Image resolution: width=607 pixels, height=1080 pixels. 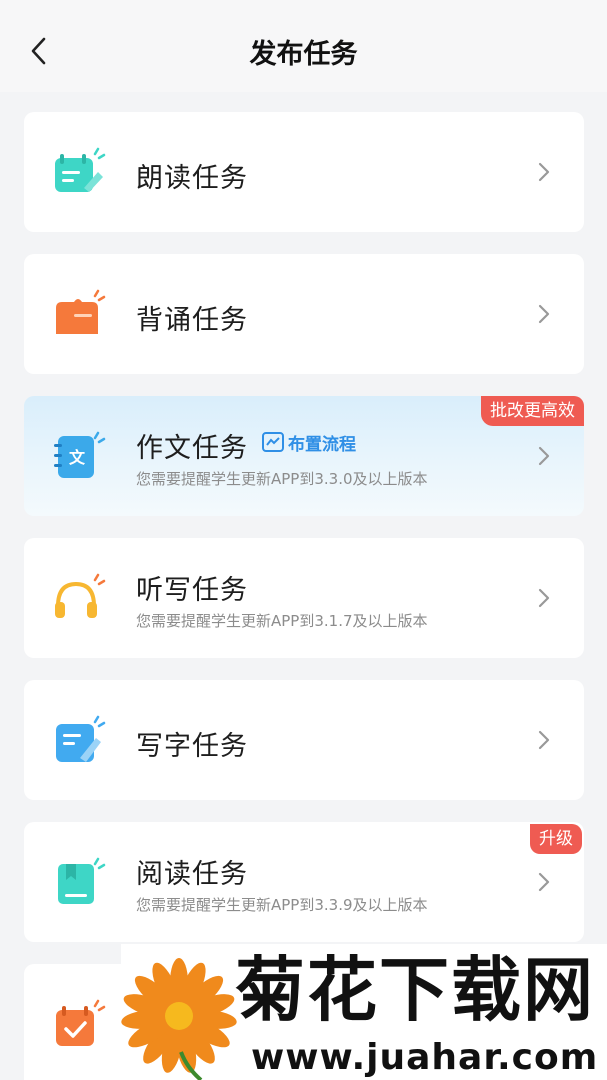 What do you see at coordinates (556, 839) in the screenshot?
I see `upgrade-badge: 升级` at bounding box center [556, 839].